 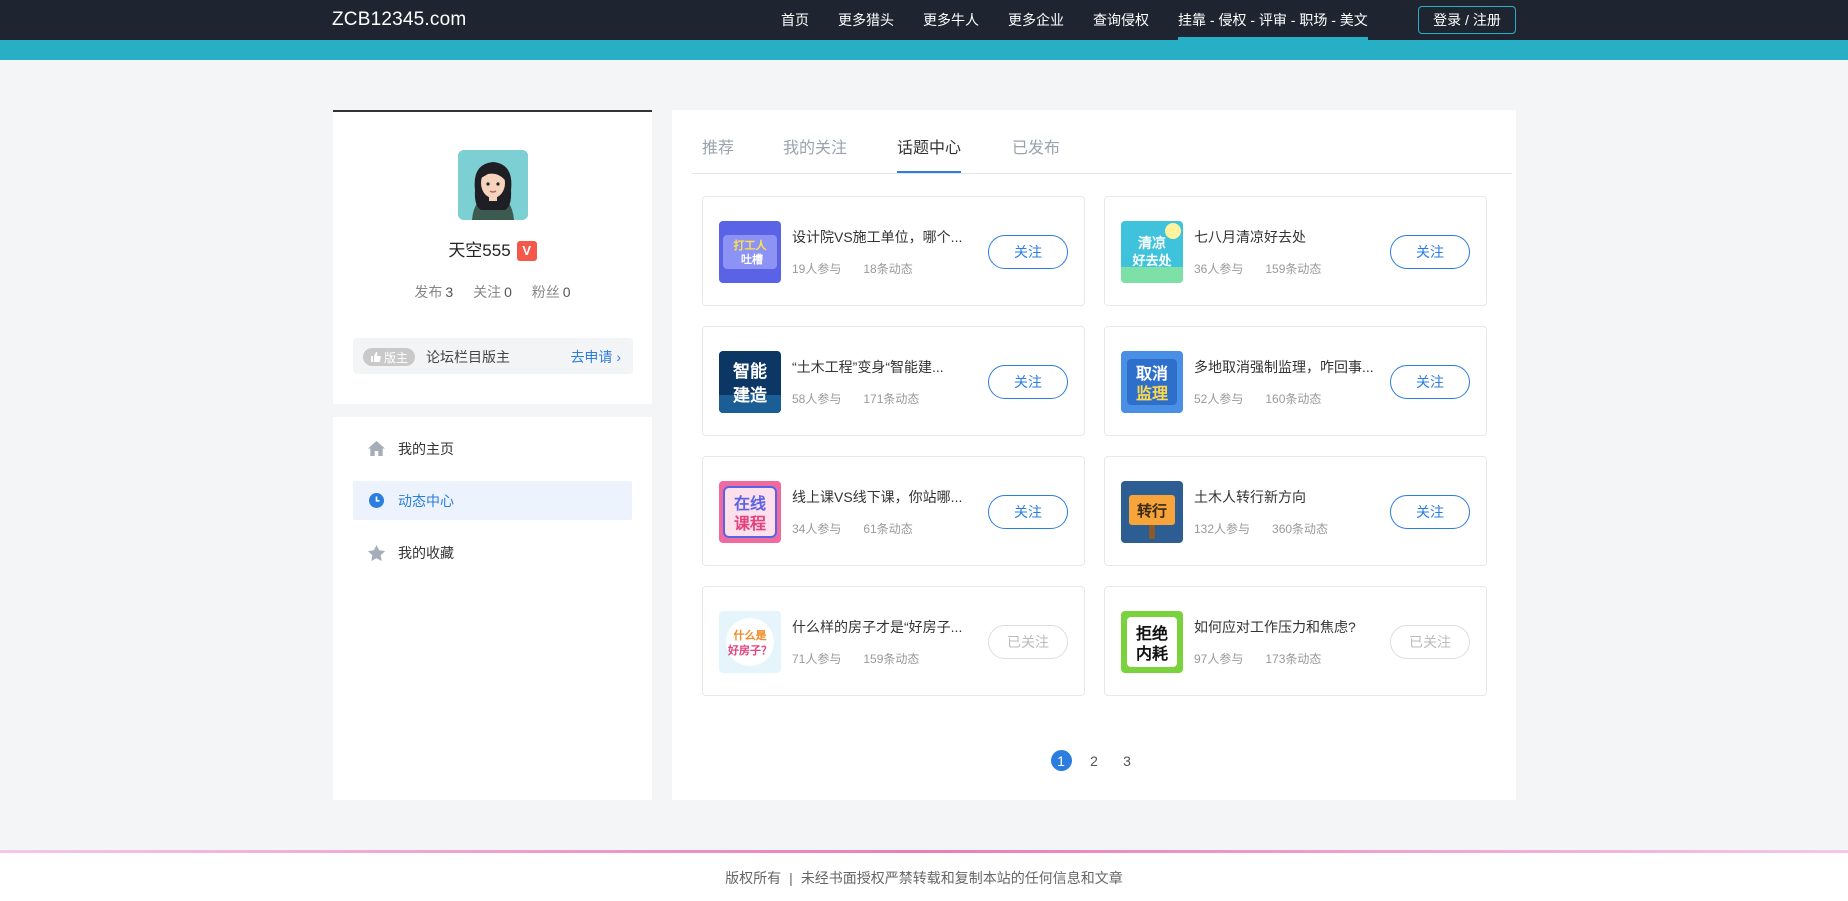 What do you see at coordinates (1295, 251) in the screenshot?
I see `topic-card: 清凉好去处 七八月清凉好去处 36人参与 159条动态 关注` at bounding box center [1295, 251].